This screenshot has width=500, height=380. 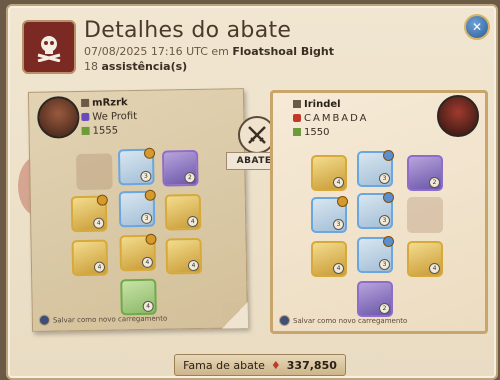 What do you see at coordinates (188, 30) in the screenshot?
I see `page-title: Detalhes do abate` at bounding box center [188, 30].